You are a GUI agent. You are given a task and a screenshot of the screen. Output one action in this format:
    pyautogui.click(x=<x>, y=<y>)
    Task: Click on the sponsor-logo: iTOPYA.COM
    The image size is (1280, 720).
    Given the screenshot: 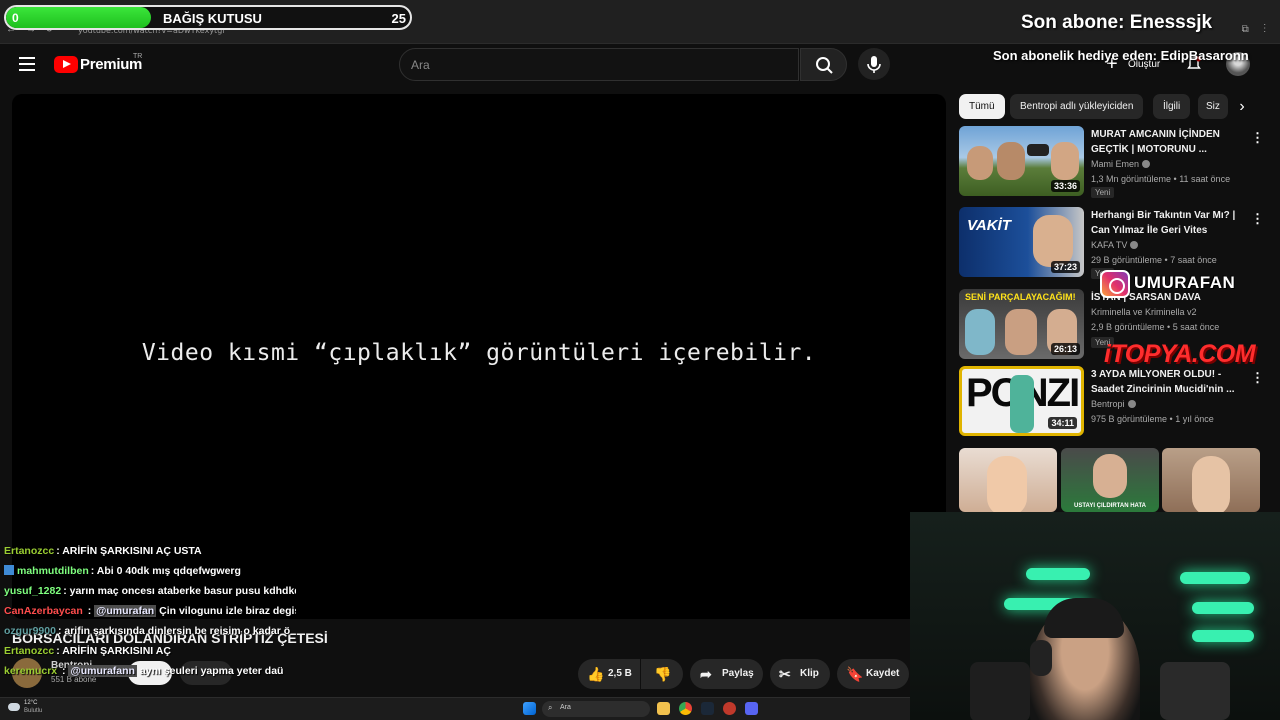 What is the action you would take?
    pyautogui.click(x=1180, y=354)
    